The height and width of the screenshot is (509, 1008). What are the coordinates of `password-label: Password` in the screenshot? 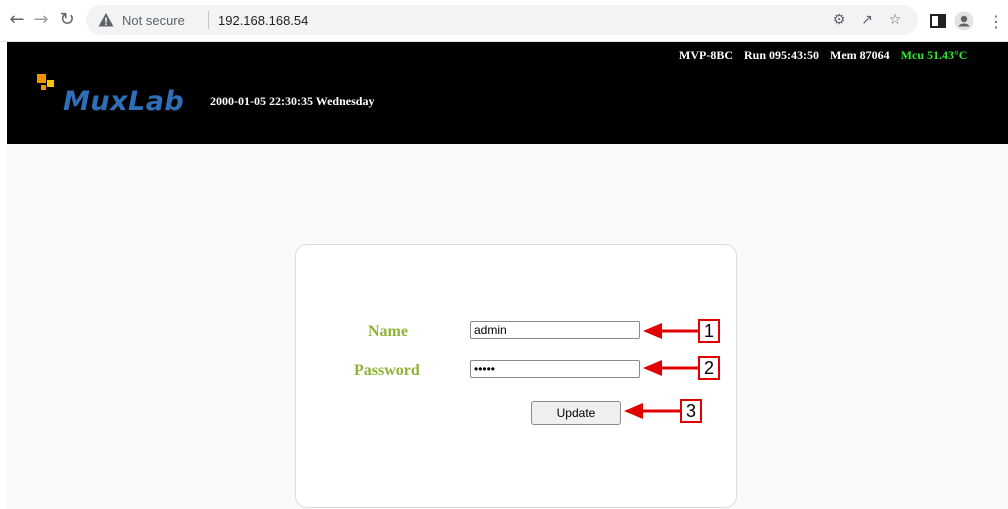 It's located at (387, 370).